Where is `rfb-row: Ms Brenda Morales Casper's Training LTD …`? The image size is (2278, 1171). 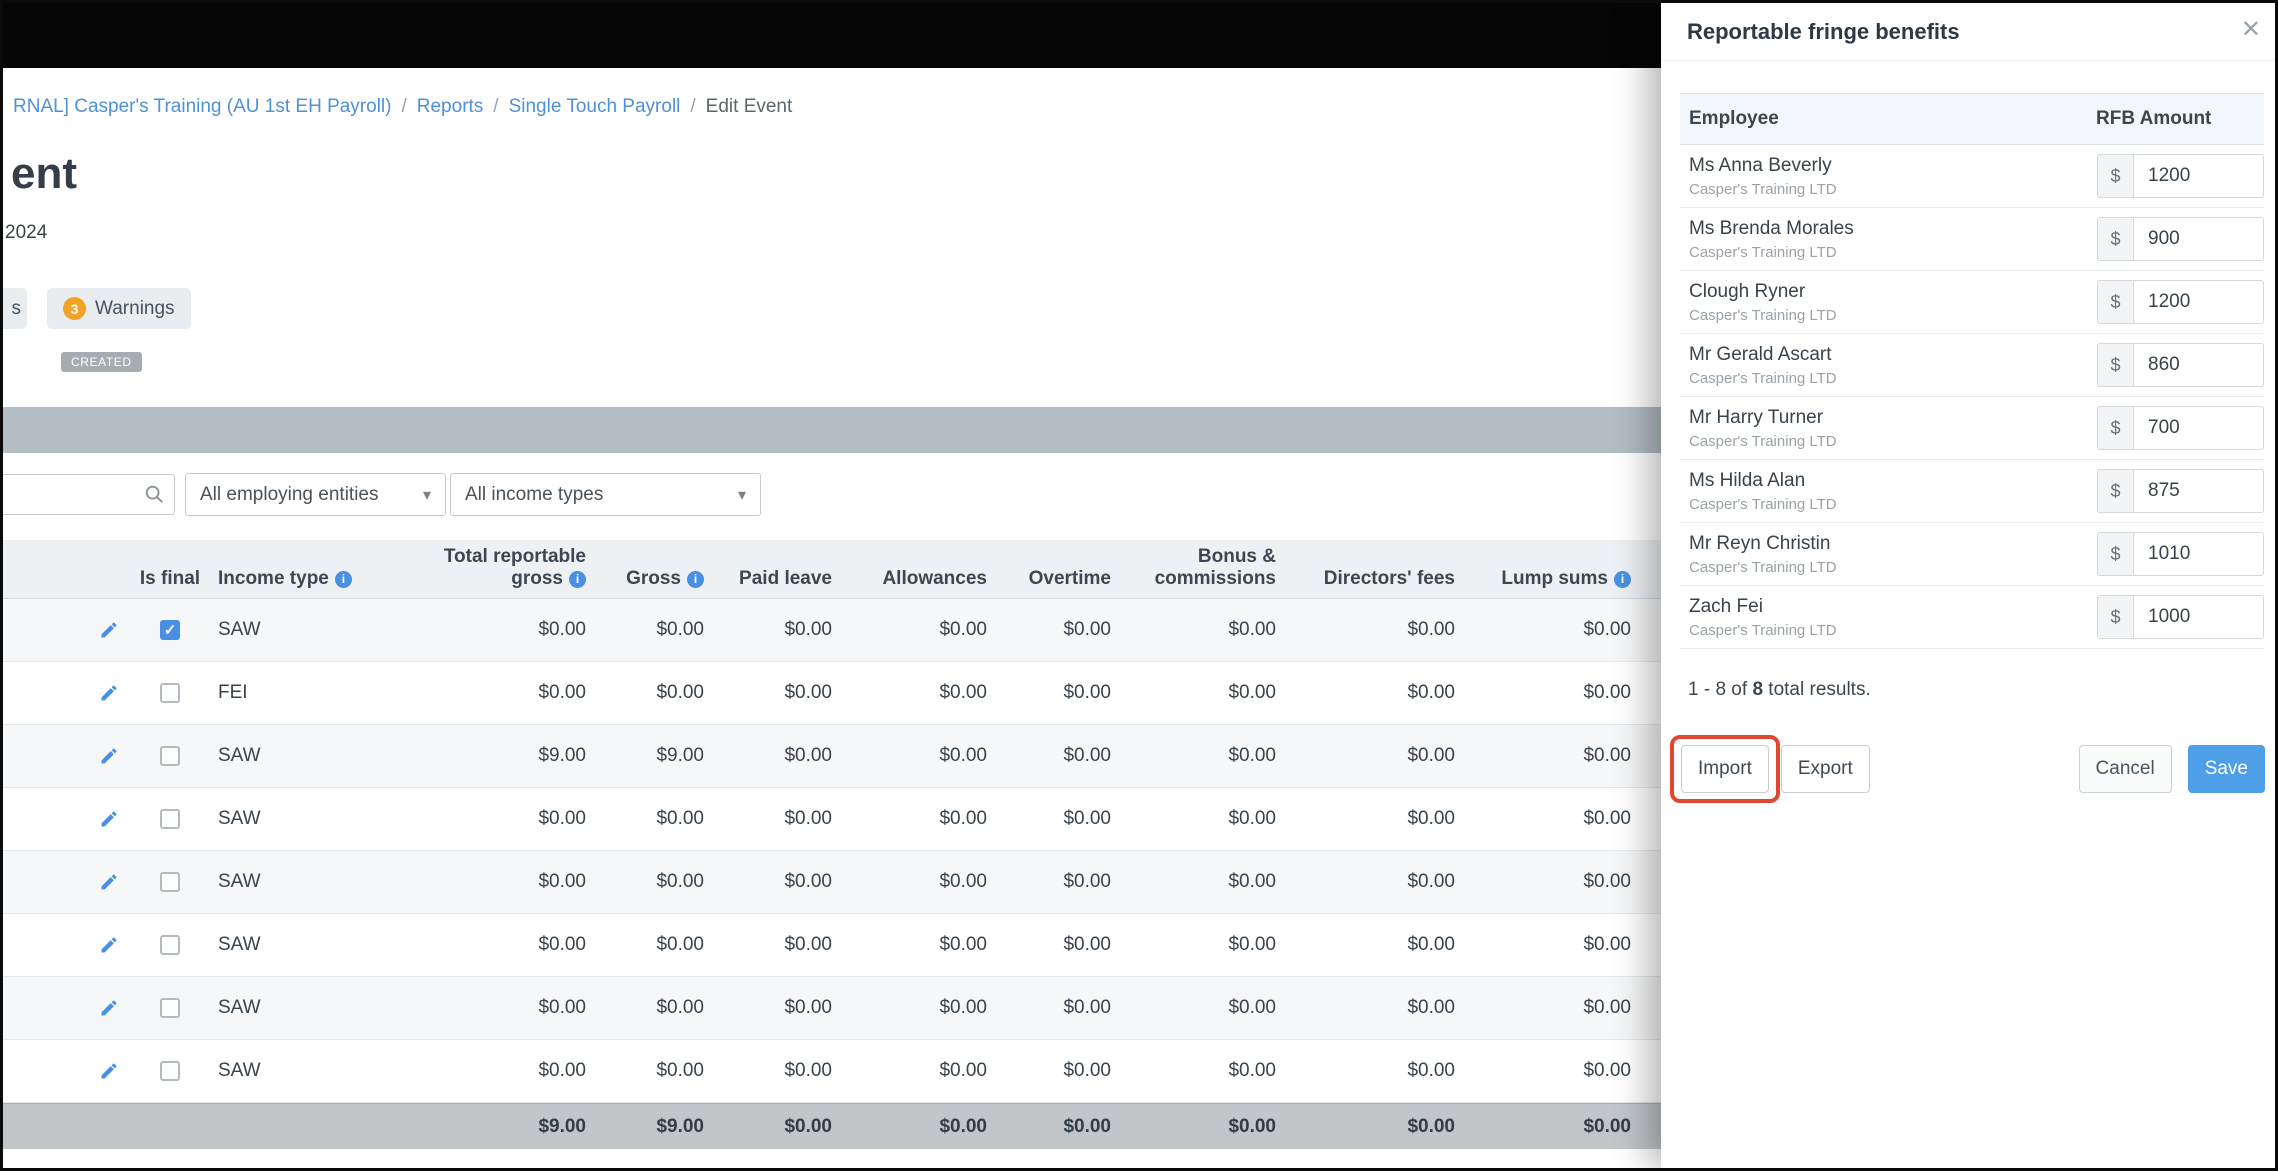
rfb-row: Ms Brenda Morales Casper's Training LTD … is located at coordinates (1972, 239).